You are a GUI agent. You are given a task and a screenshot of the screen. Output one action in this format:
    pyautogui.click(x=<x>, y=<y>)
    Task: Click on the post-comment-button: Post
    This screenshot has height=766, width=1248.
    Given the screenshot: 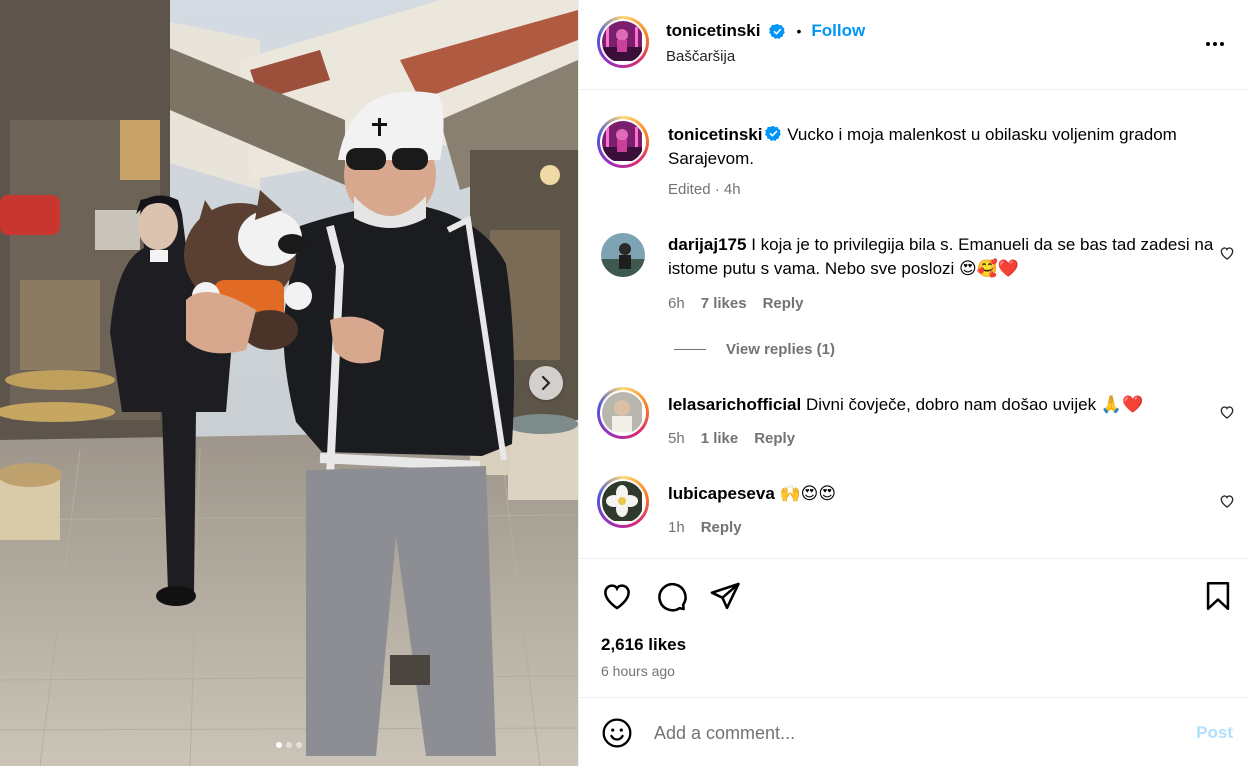 What is the action you would take?
    pyautogui.click(x=1214, y=733)
    